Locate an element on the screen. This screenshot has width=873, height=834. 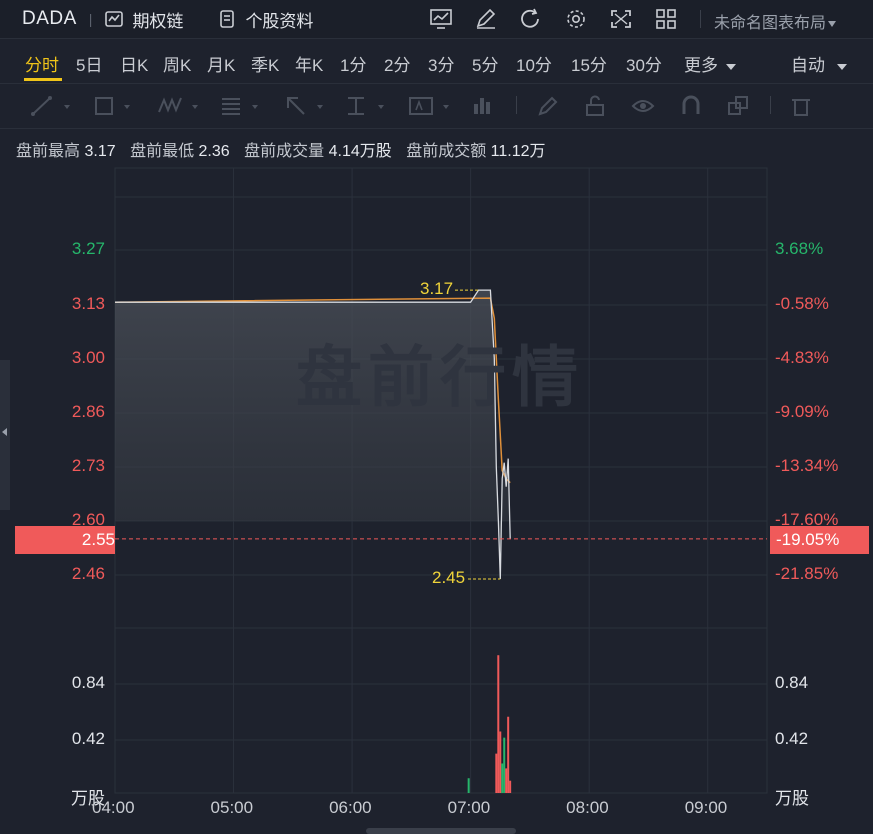
price-tick-left: 3.00 is located at coordinates (88, 357).